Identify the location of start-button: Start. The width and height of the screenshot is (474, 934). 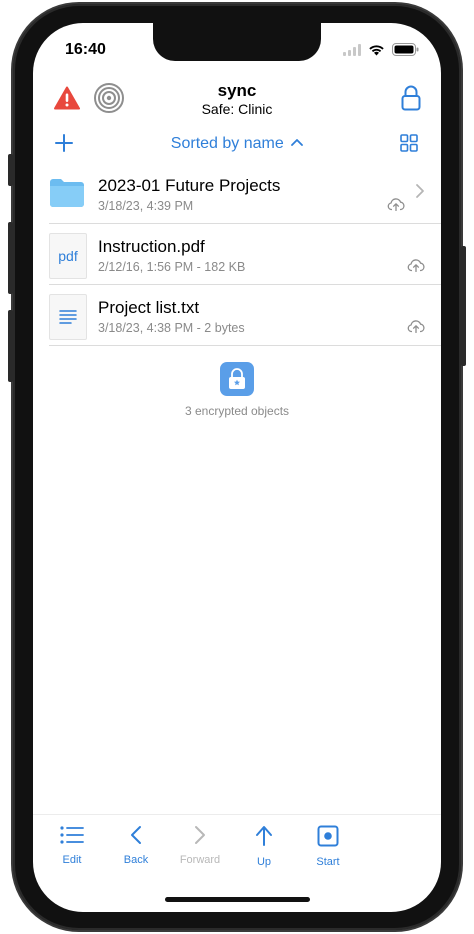
(328, 846).